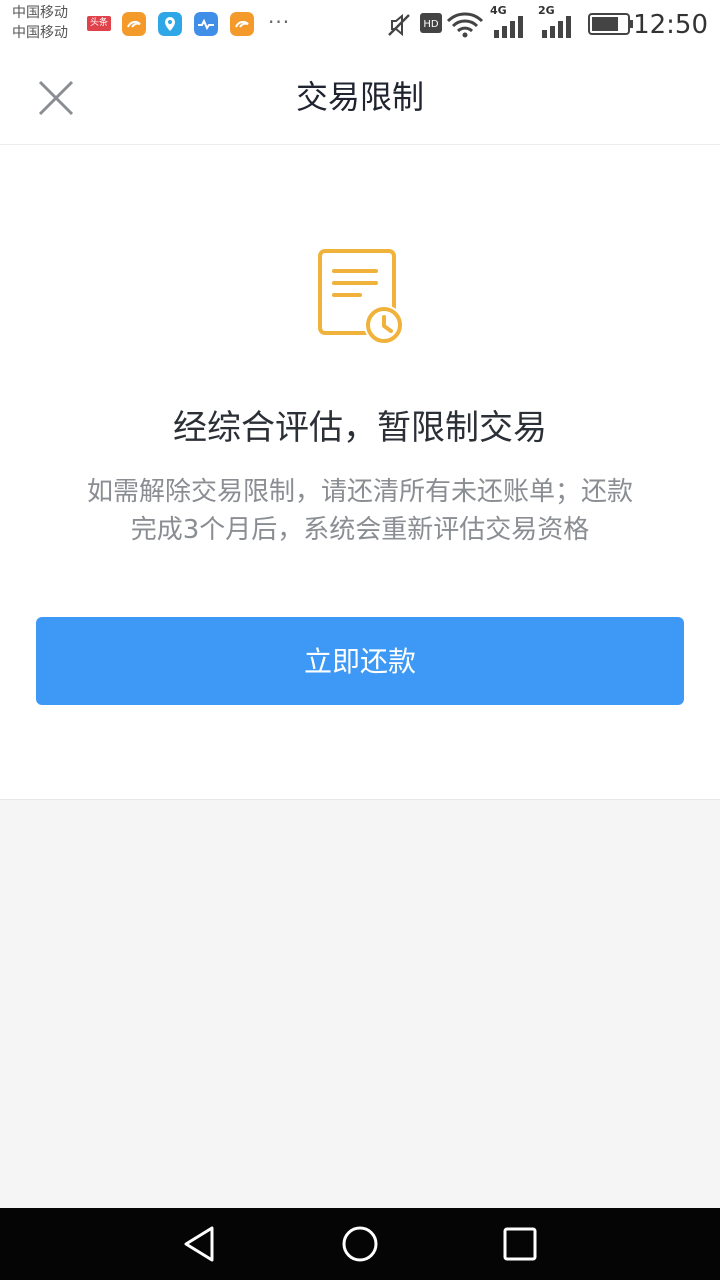 Image resolution: width=720 pixels, height=1280 pixels. I want to click on more-notifications-icon: ···, so click(279, 22).